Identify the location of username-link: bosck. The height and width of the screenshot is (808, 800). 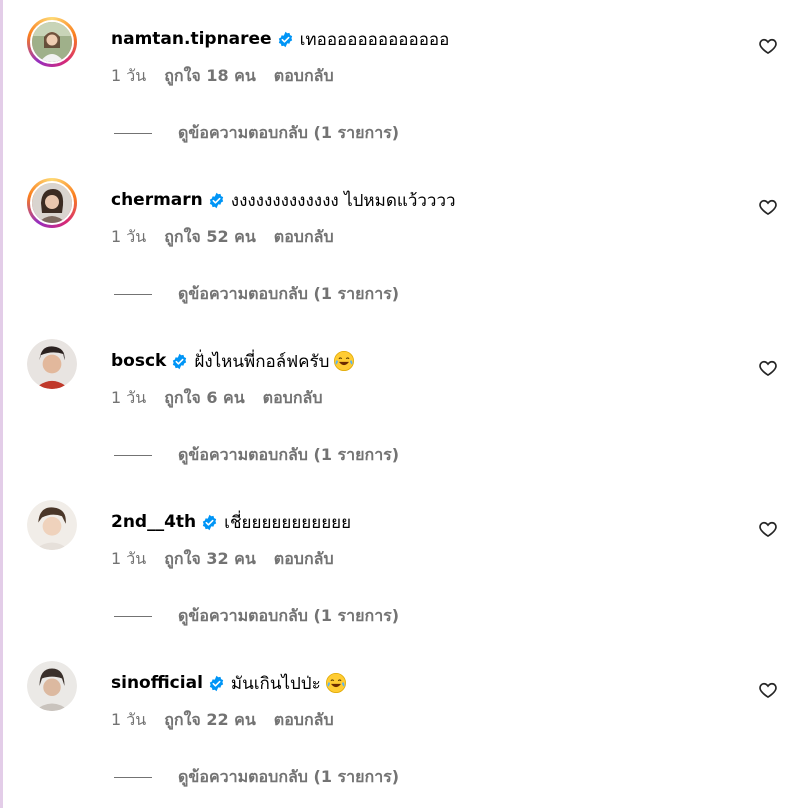
(138, 361).